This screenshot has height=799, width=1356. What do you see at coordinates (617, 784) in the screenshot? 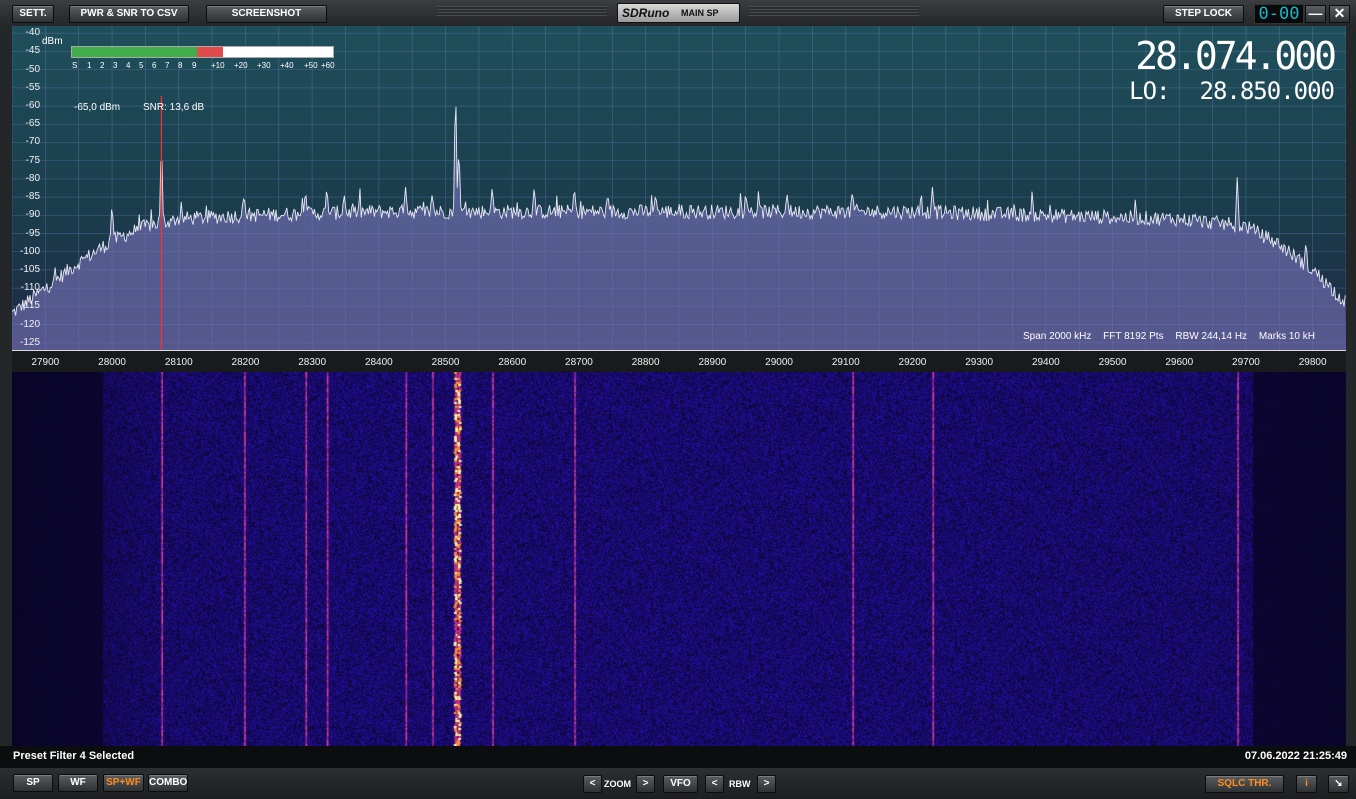
I see `zoom-label: ZOOM` at bounding box center [617, 784].